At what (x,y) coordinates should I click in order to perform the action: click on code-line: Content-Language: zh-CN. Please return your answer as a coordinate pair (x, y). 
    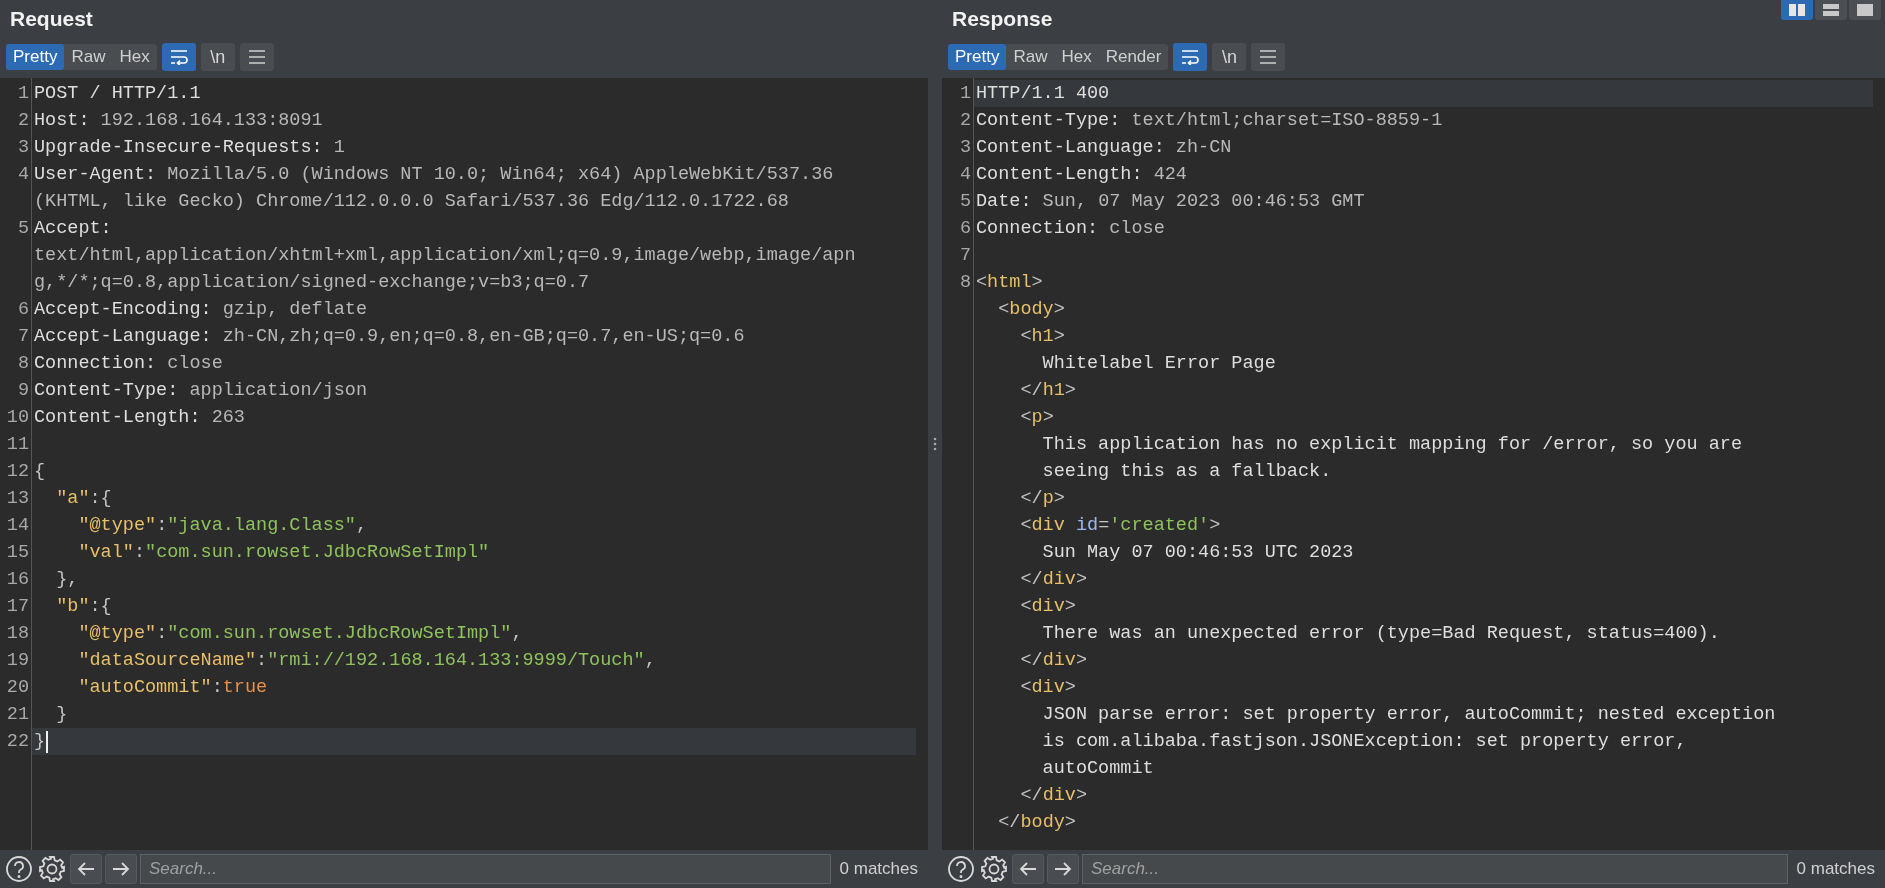
    Looking at the image, I should click on (1104, 148).